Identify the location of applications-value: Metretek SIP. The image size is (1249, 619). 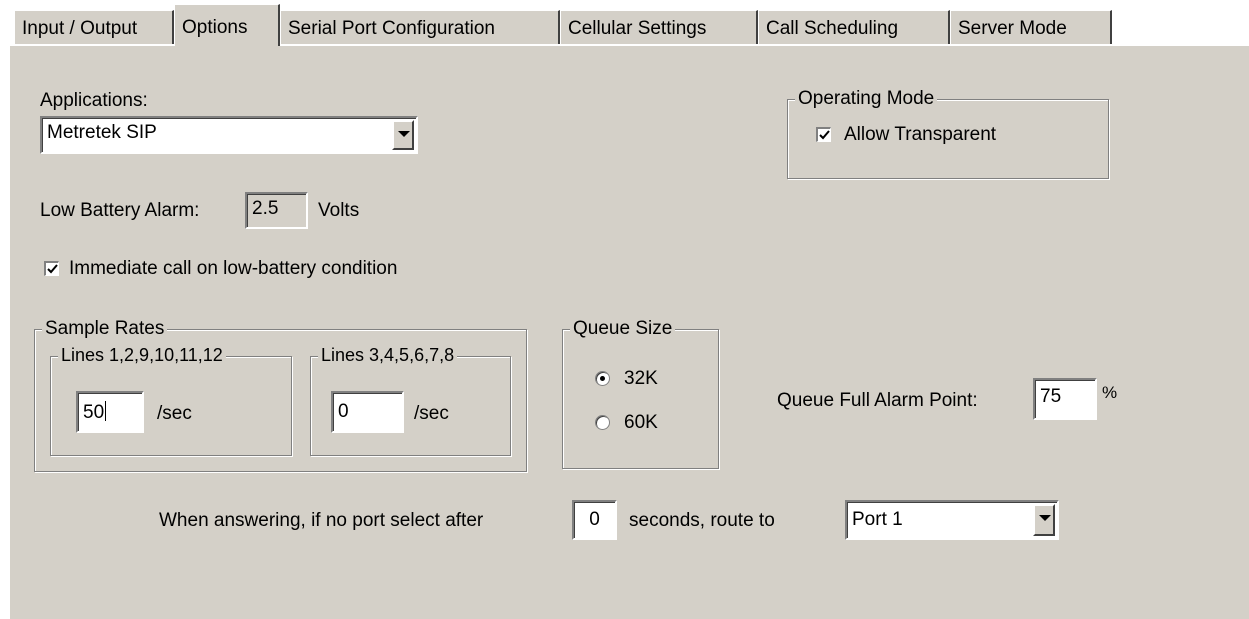
(102, 132).